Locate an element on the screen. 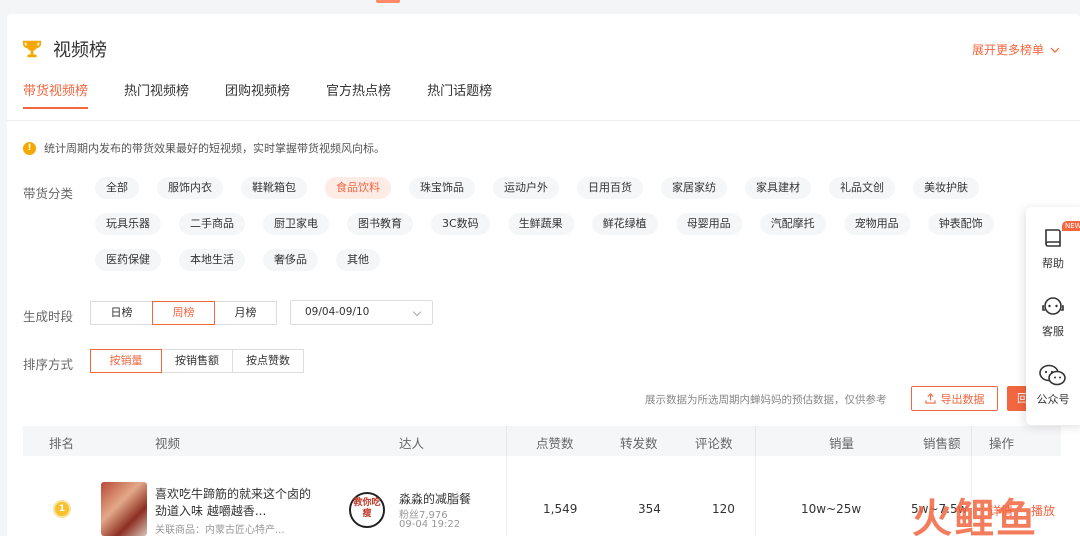 The width and height of the screenshot is (1080, 536). category-chip: 全部 is located at coordinates (117, 188).